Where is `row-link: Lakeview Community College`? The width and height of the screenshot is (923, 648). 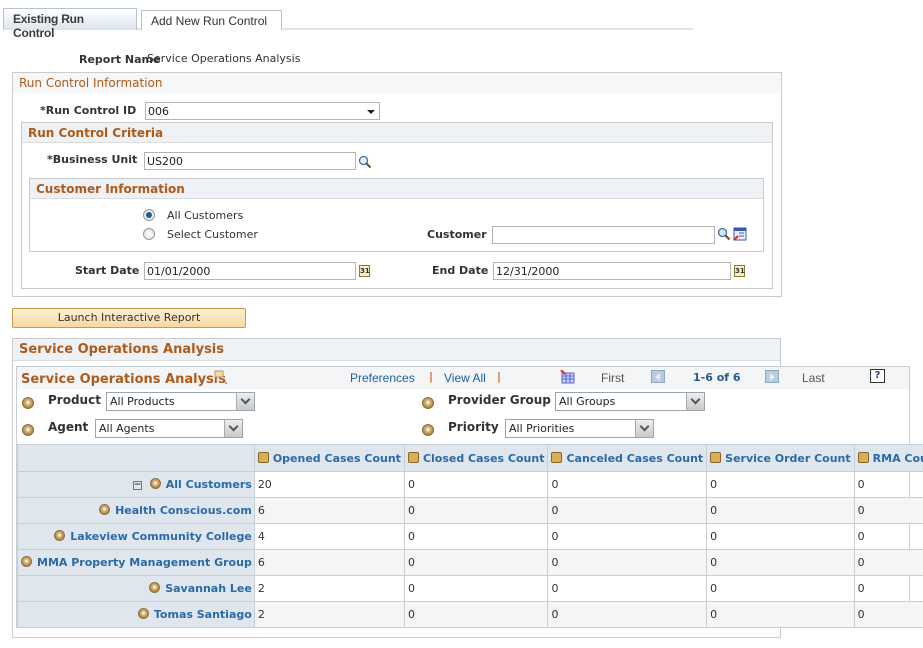
row-link: Lakeview Community College is located at coordinates (161, 536).